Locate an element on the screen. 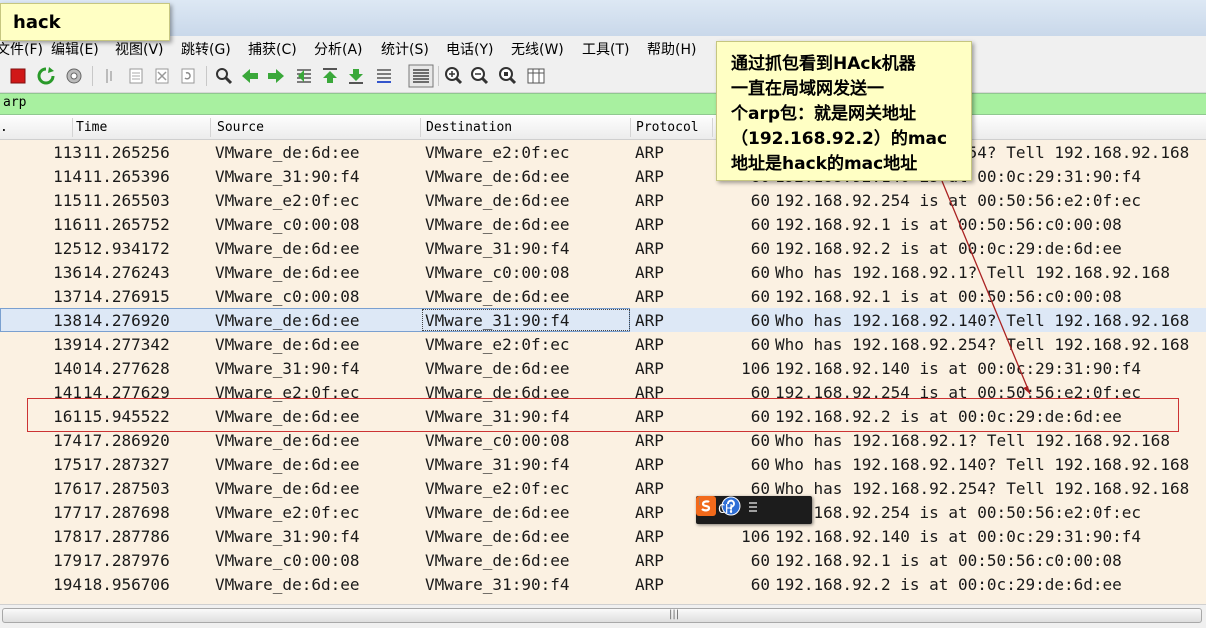 The image size is (1206, 628). packet-time: 14.277628 is located at coordinates (126, 368).